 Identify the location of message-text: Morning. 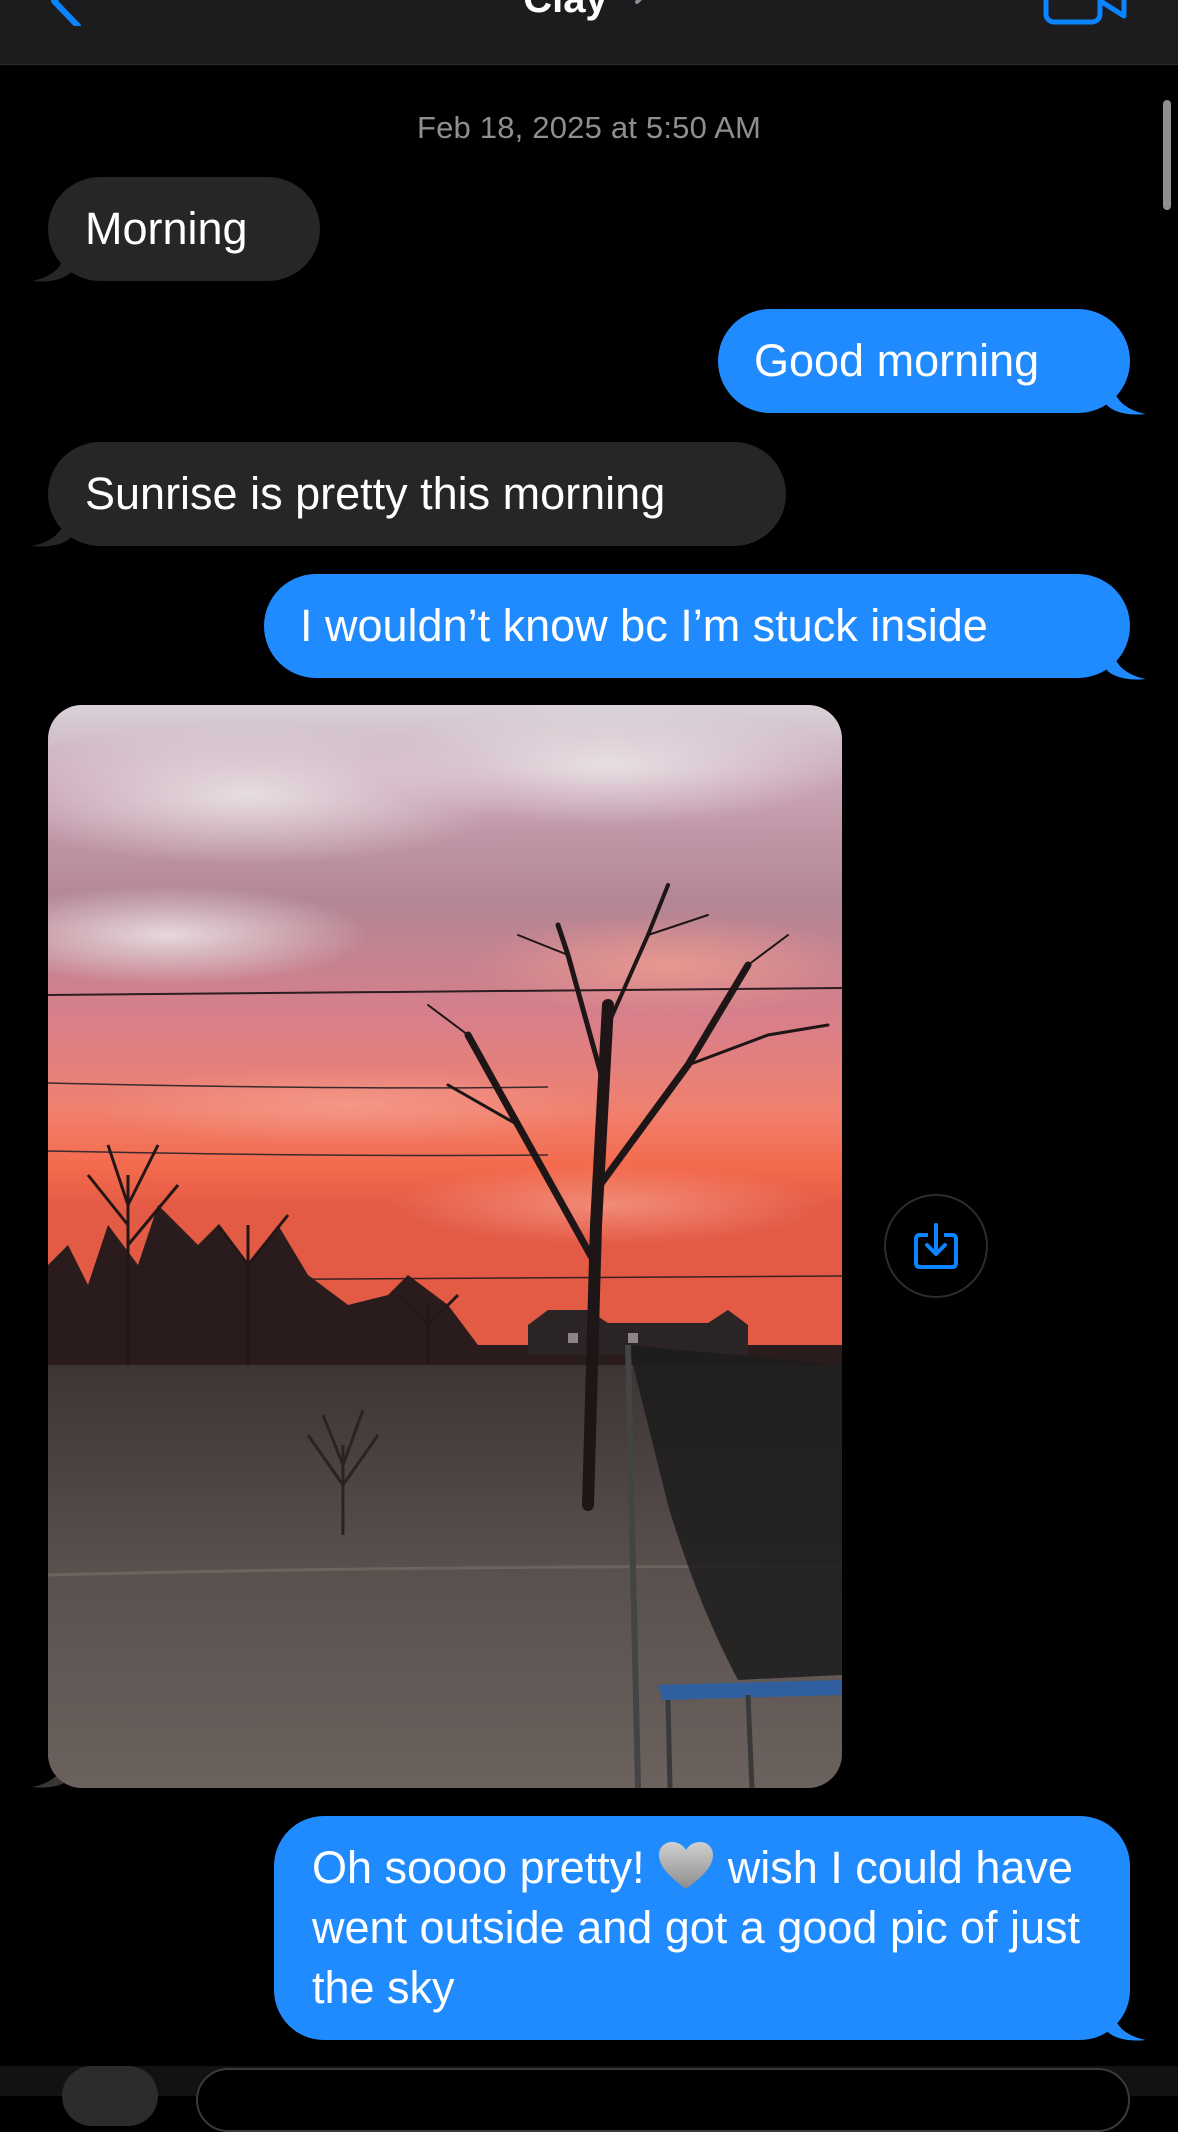
(166, 228).